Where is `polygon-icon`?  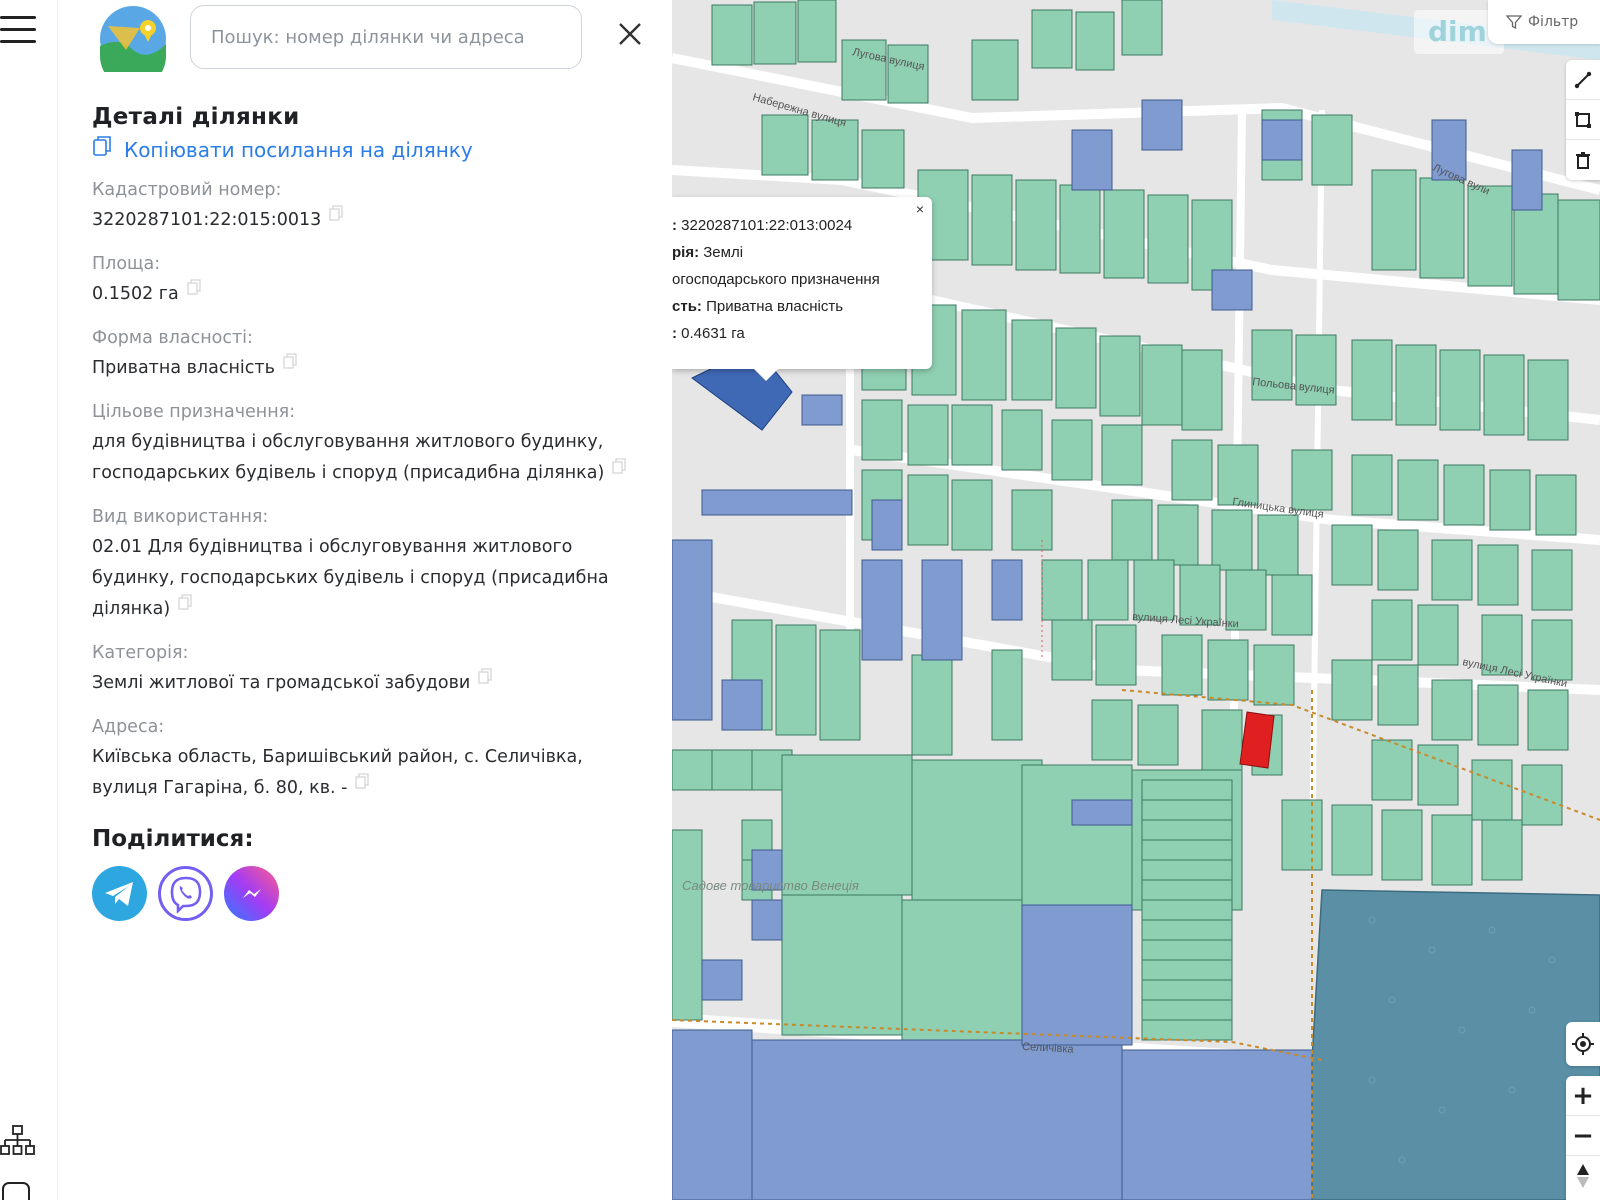
polygon-icon is located at coordinates (1583, 119).